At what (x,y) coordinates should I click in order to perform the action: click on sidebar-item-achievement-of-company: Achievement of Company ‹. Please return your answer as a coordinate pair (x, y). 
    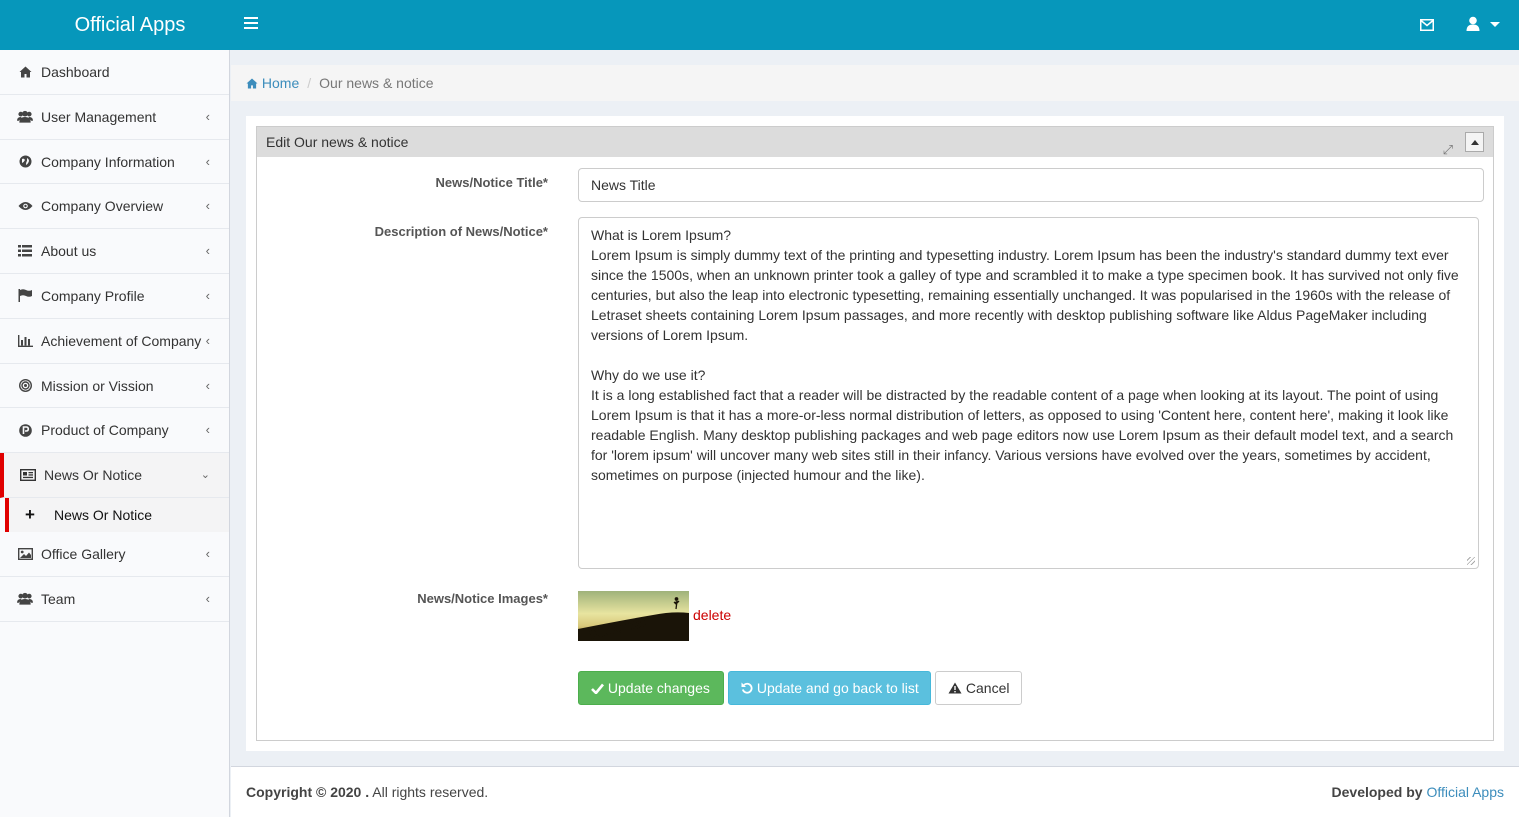
    Looking at the image, I should click on (114, 341).